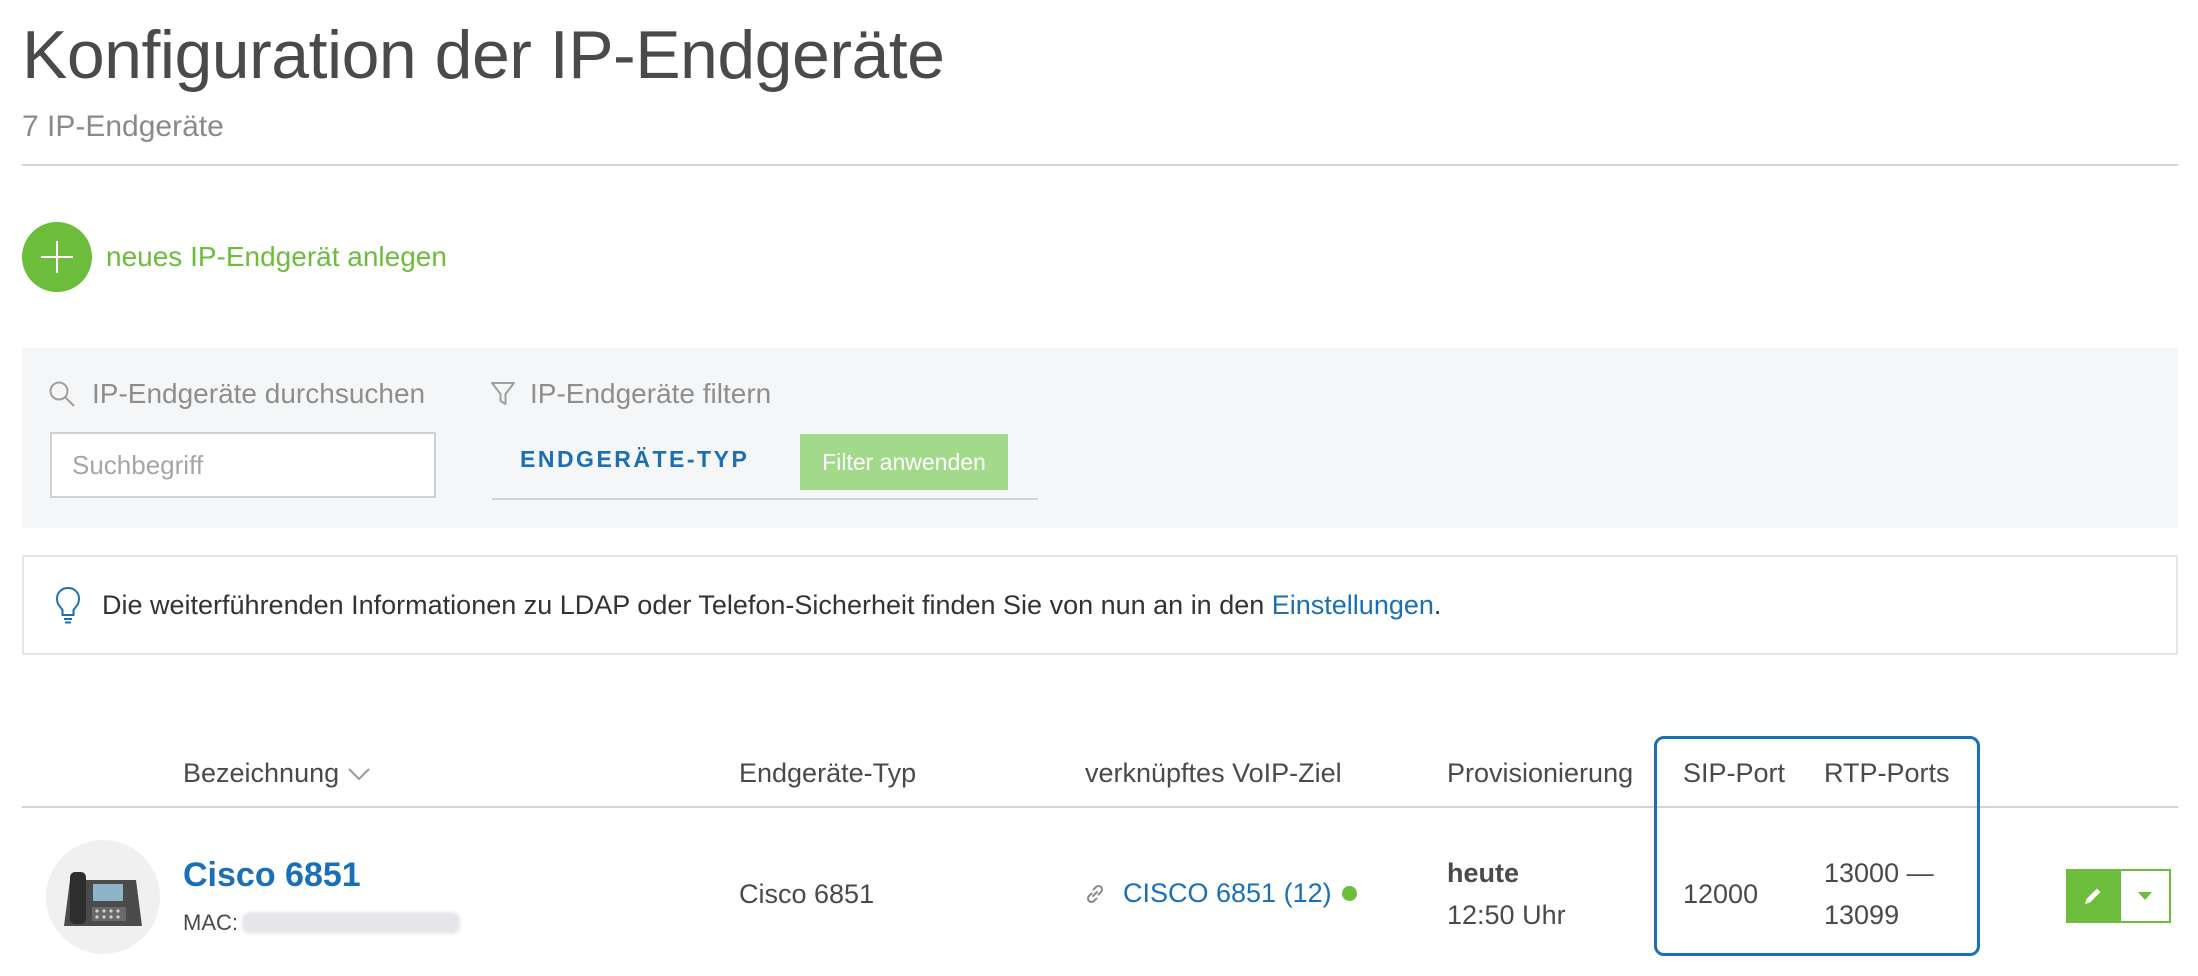 The height and width of the screenshot is (976, 2198). I want to click on apply-filter-button: Filter anwenden, so click(904, 462).